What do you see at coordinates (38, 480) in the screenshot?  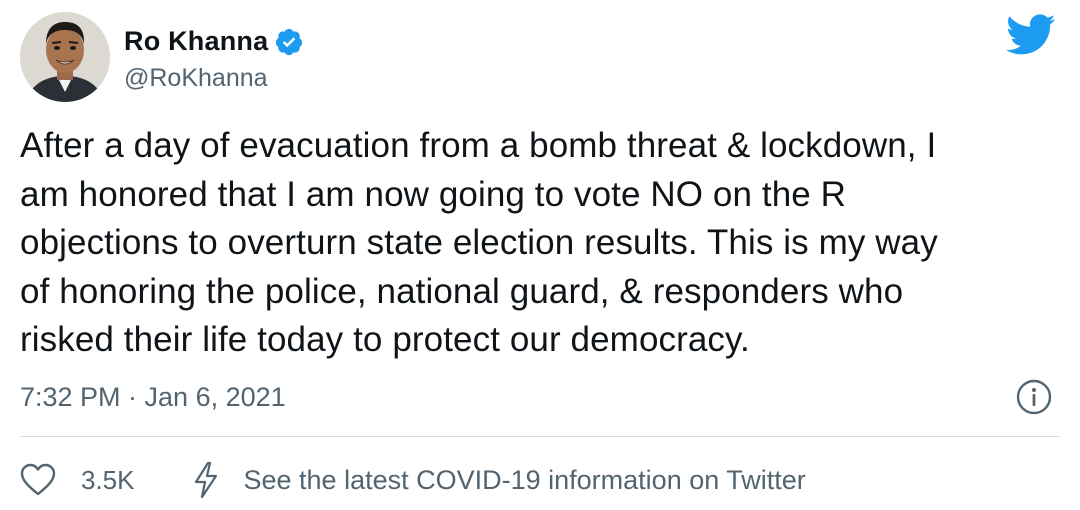 I see `heart-icon` at bounding box center [38, 480].